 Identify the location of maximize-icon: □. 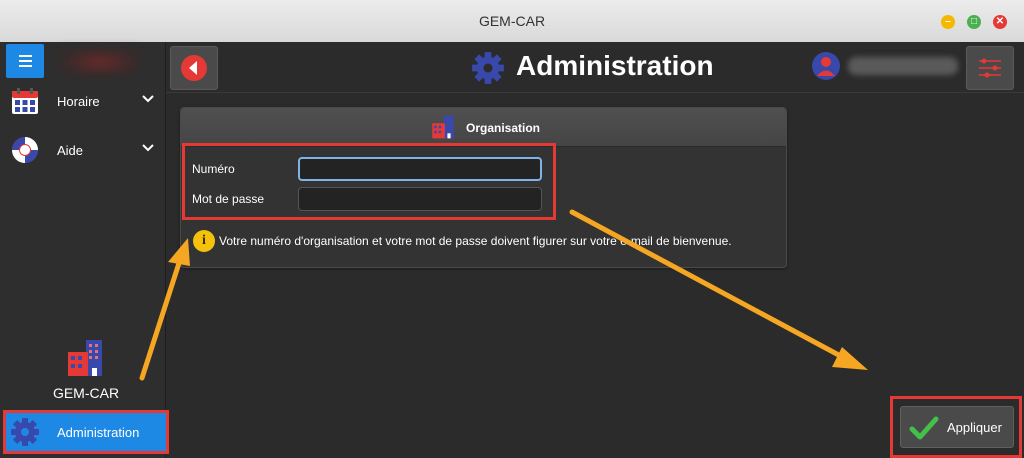
(974, 21).